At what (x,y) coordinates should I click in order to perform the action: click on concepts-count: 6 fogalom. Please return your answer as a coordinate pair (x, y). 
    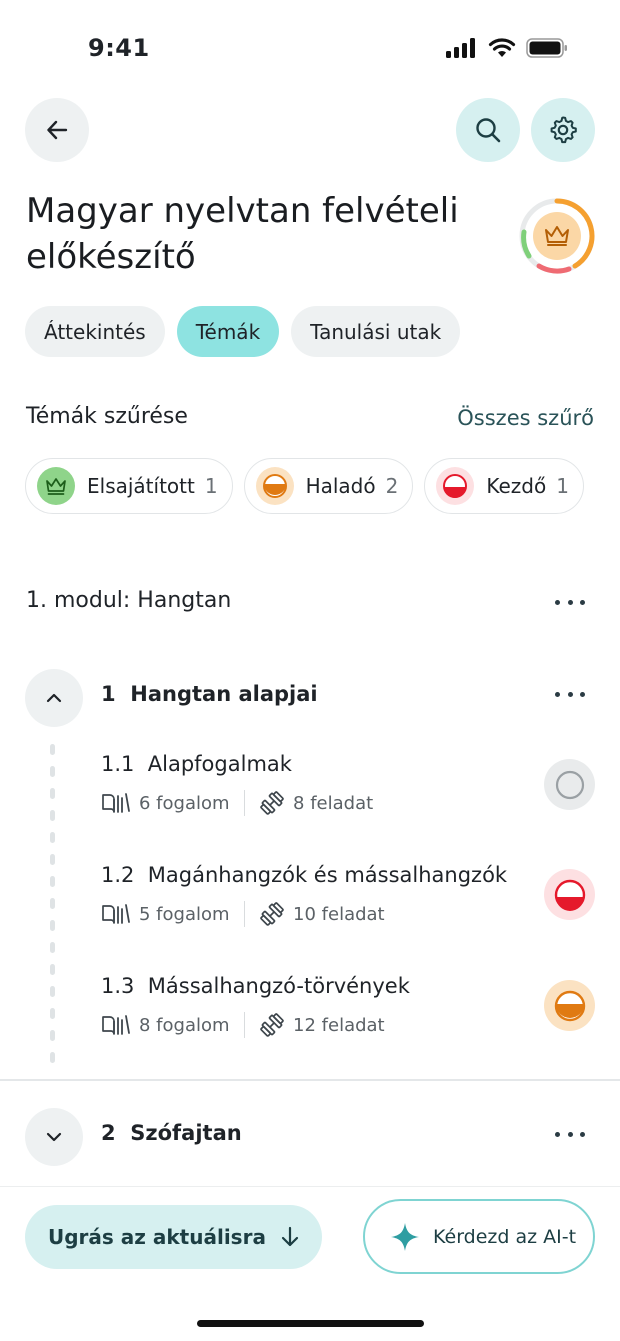
    Looking at the image, I should click on (165, 803).